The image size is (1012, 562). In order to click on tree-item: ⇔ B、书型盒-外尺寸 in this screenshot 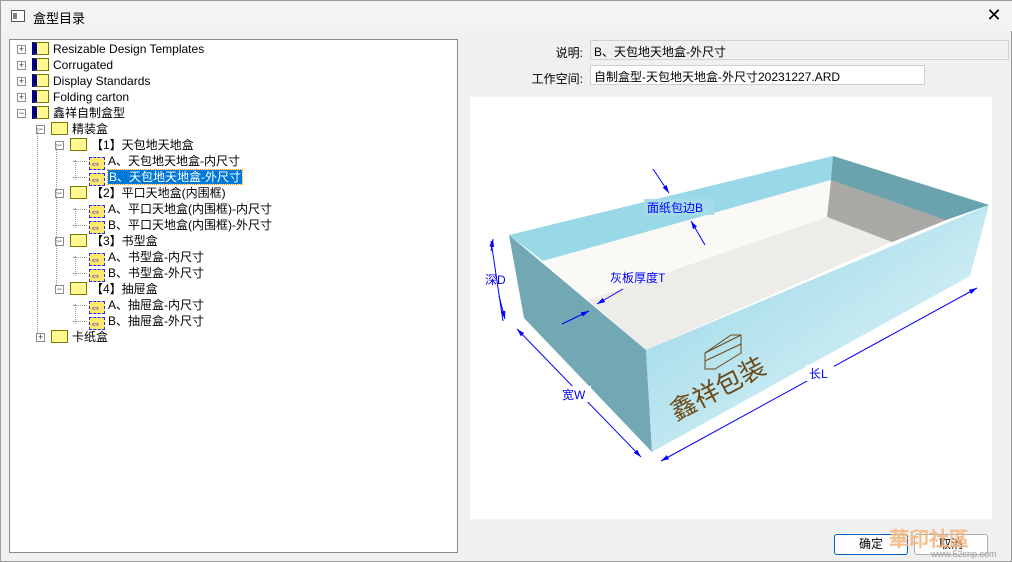, I will do `click(147, 273)`.